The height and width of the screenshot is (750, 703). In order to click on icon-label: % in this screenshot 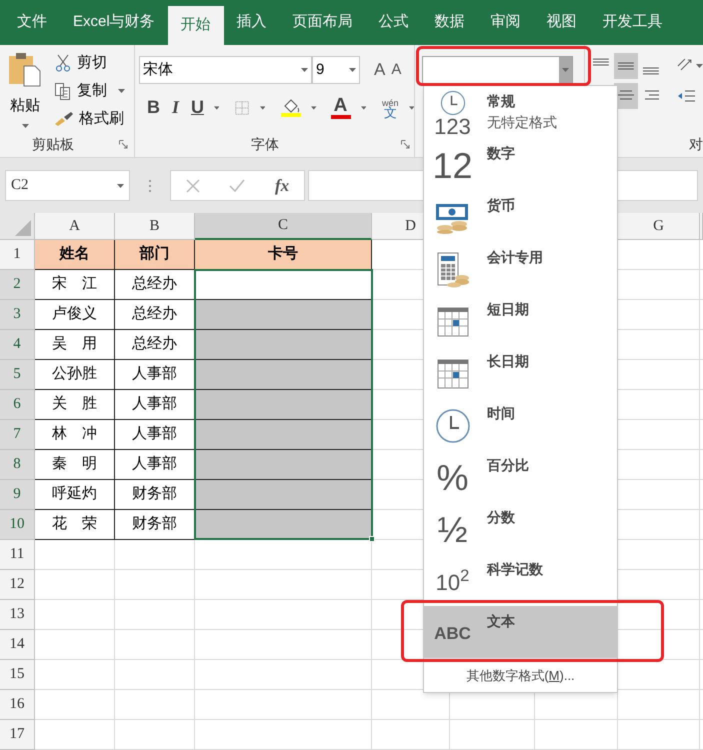, I will do `click(452, 478)`.